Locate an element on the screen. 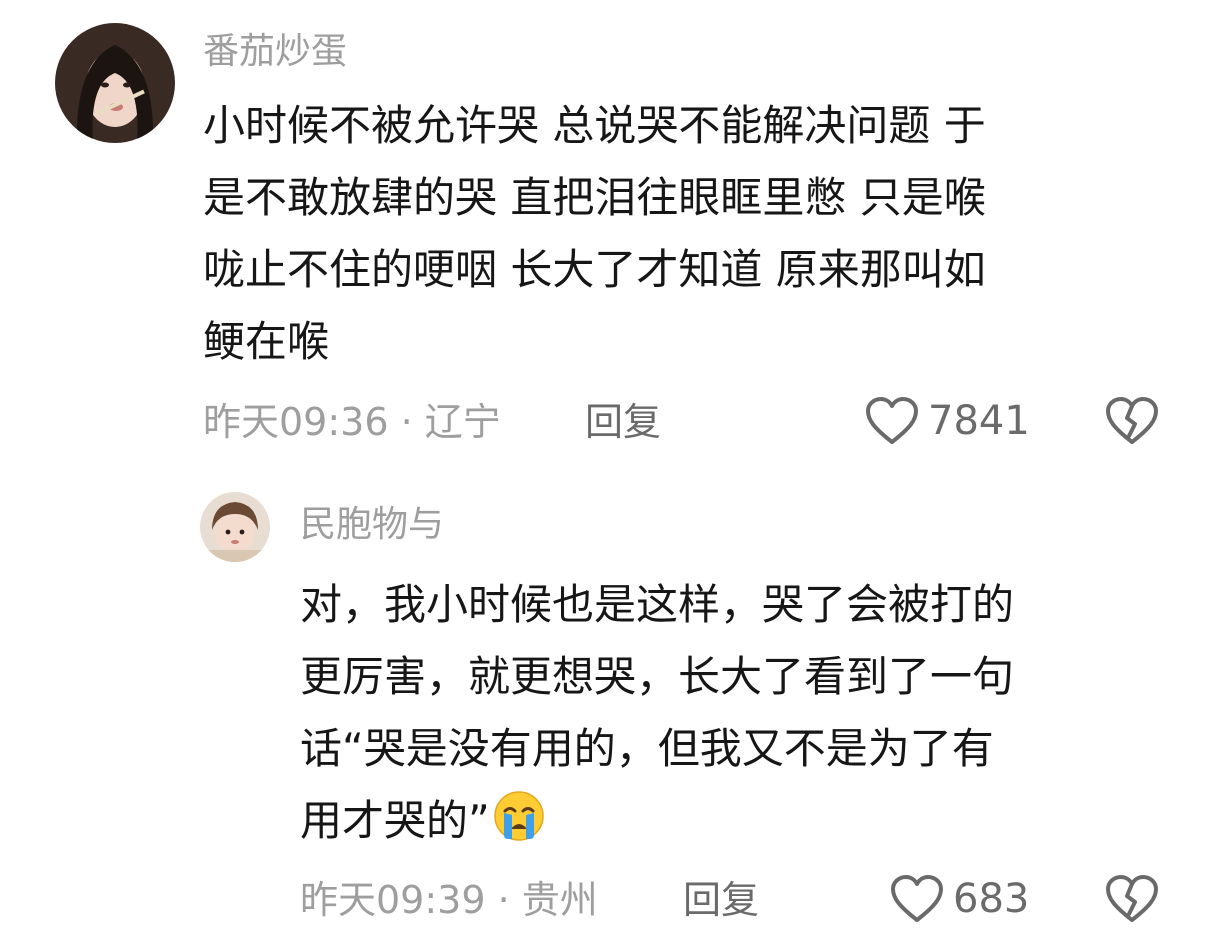 The height and width of the screenshot is (946, 1224). comment-line: 小时候不被允许哭 总说哭不能解决问题 于 is located at coordinates (594, 125).